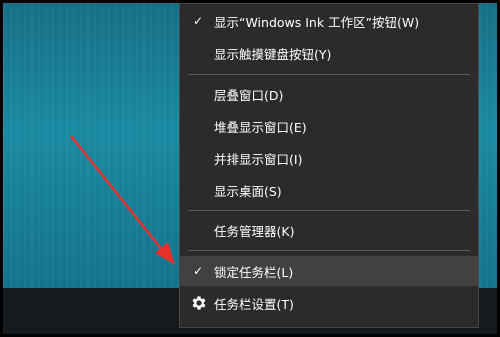 The image size is (500, 337). I want to click on menu-item-label: 锁定任务栏(L), so click(254, 272).